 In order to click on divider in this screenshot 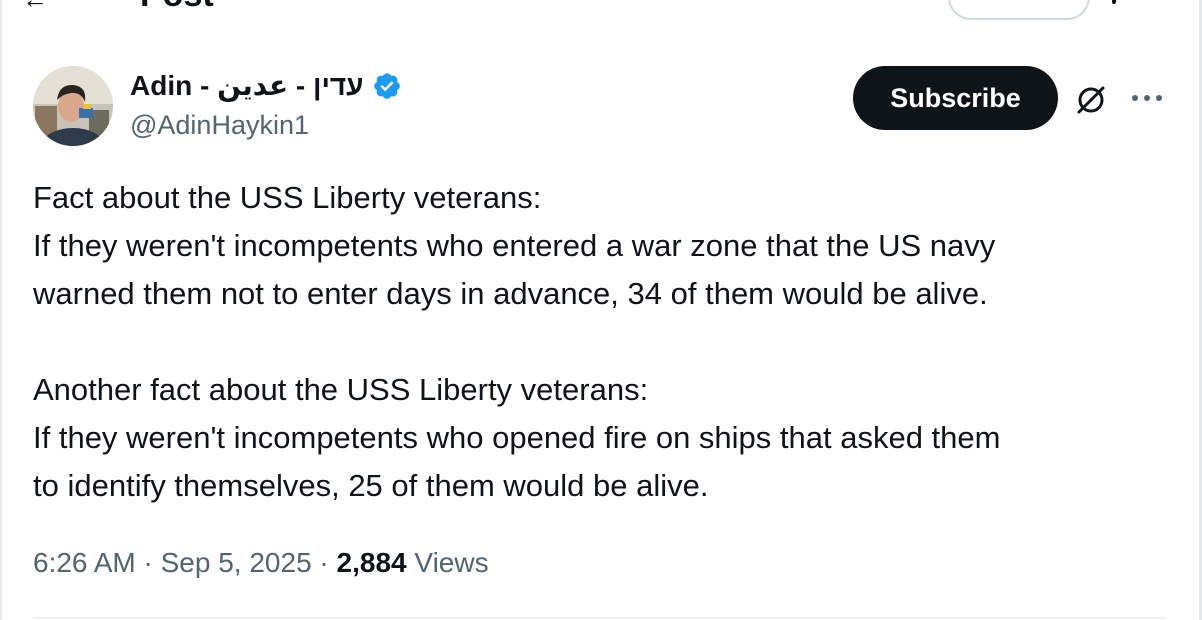, I will do `click(599, 618)`.